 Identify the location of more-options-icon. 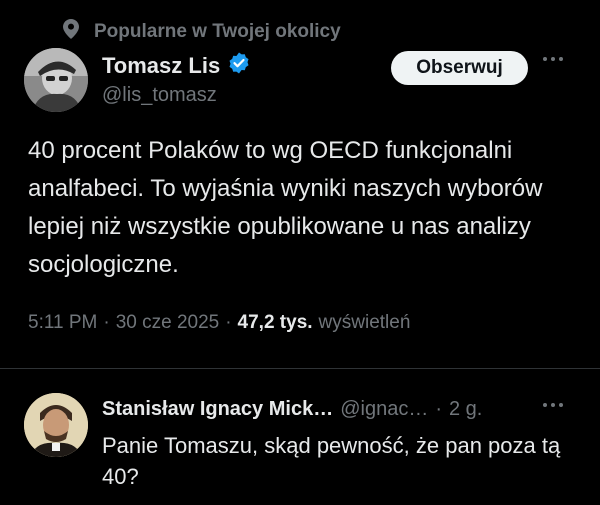
(553, 59).